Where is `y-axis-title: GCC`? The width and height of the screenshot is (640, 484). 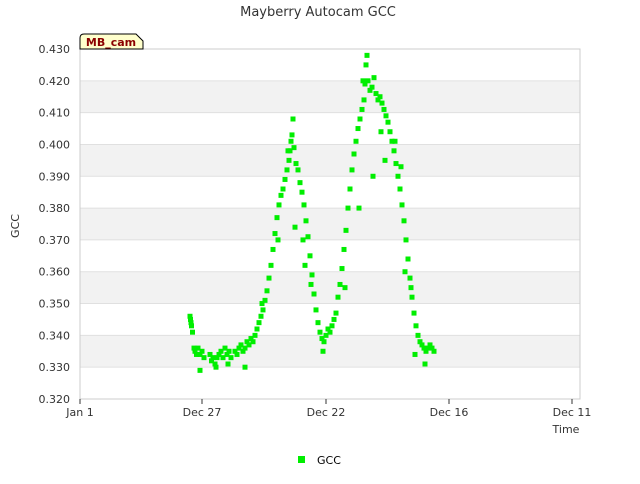 y-axis-title: GCC is located at coordinates (15, 226).